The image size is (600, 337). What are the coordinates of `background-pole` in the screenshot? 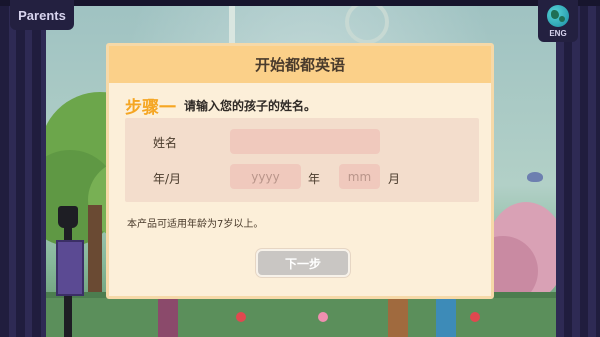 It's located at (232, 24).